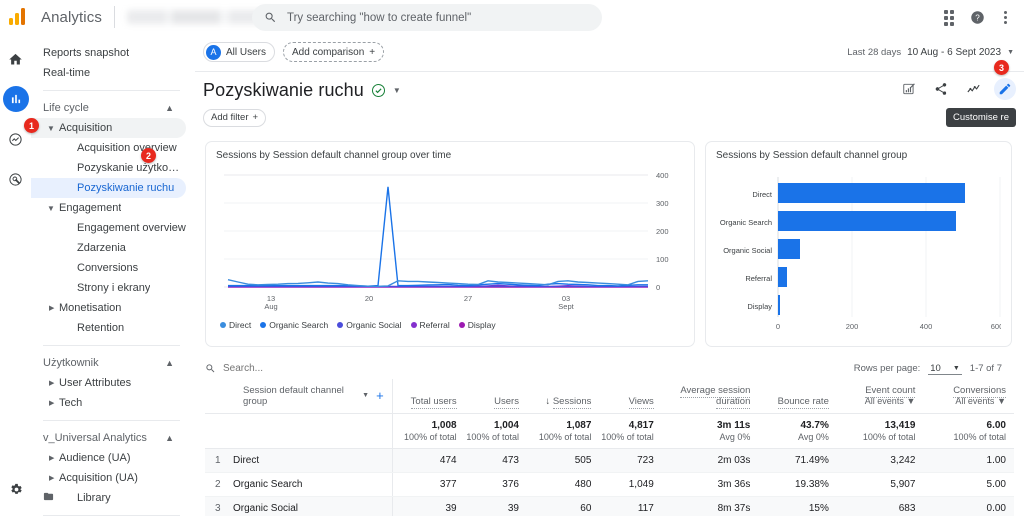 The height and width of the screenshot is (516, 1024). I want to click on rows-per-page-select: 10 ▼, so click(945, 369).